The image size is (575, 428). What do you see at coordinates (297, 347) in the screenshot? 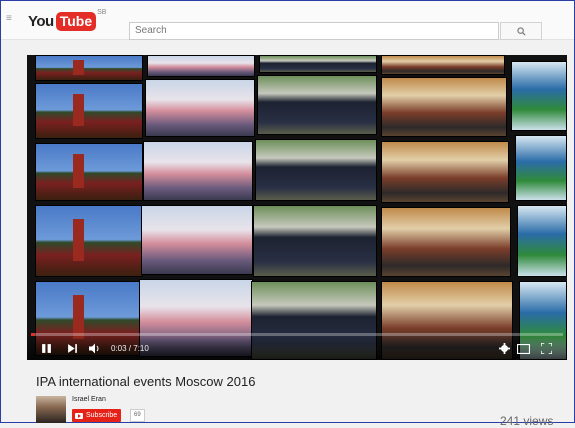
I see `player-controls` at bounding box center [297, 347].